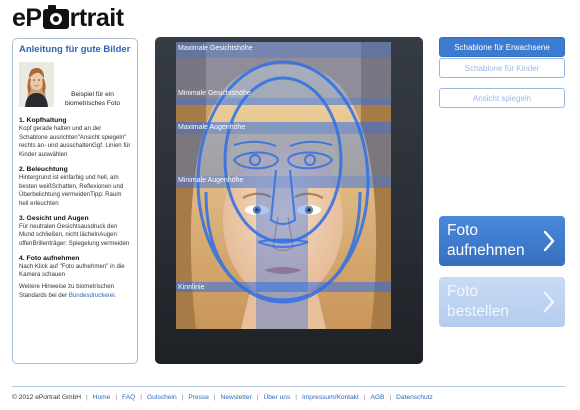 The image size is (580, 410). What do you see at coordinates (502, 98) in the screenshot?
I see `mirror-view-button: Ansicht spiegeln` at bounding box center [502, 98].